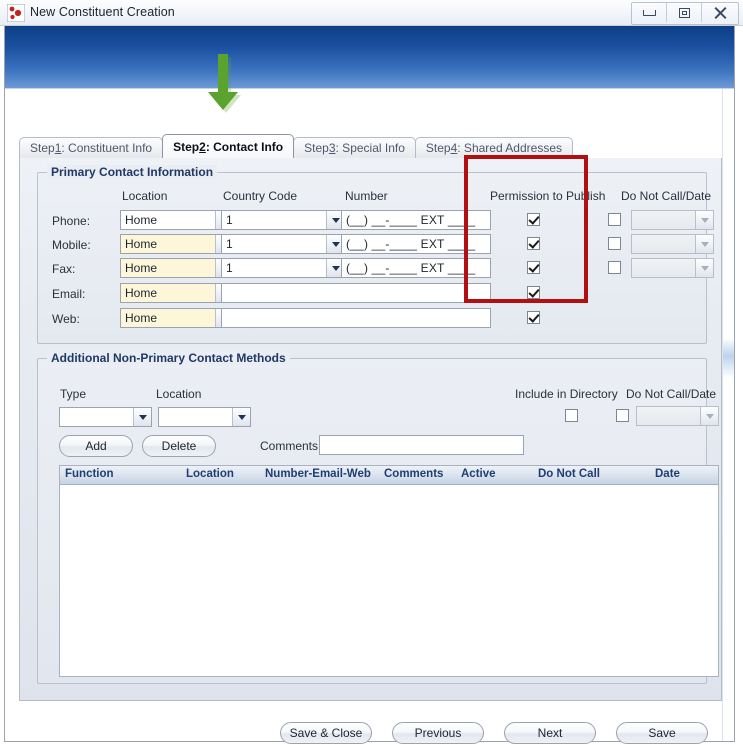 This screenshot has height=745, width=743. I want to click on label-comments: Comments, so click(289, 446).